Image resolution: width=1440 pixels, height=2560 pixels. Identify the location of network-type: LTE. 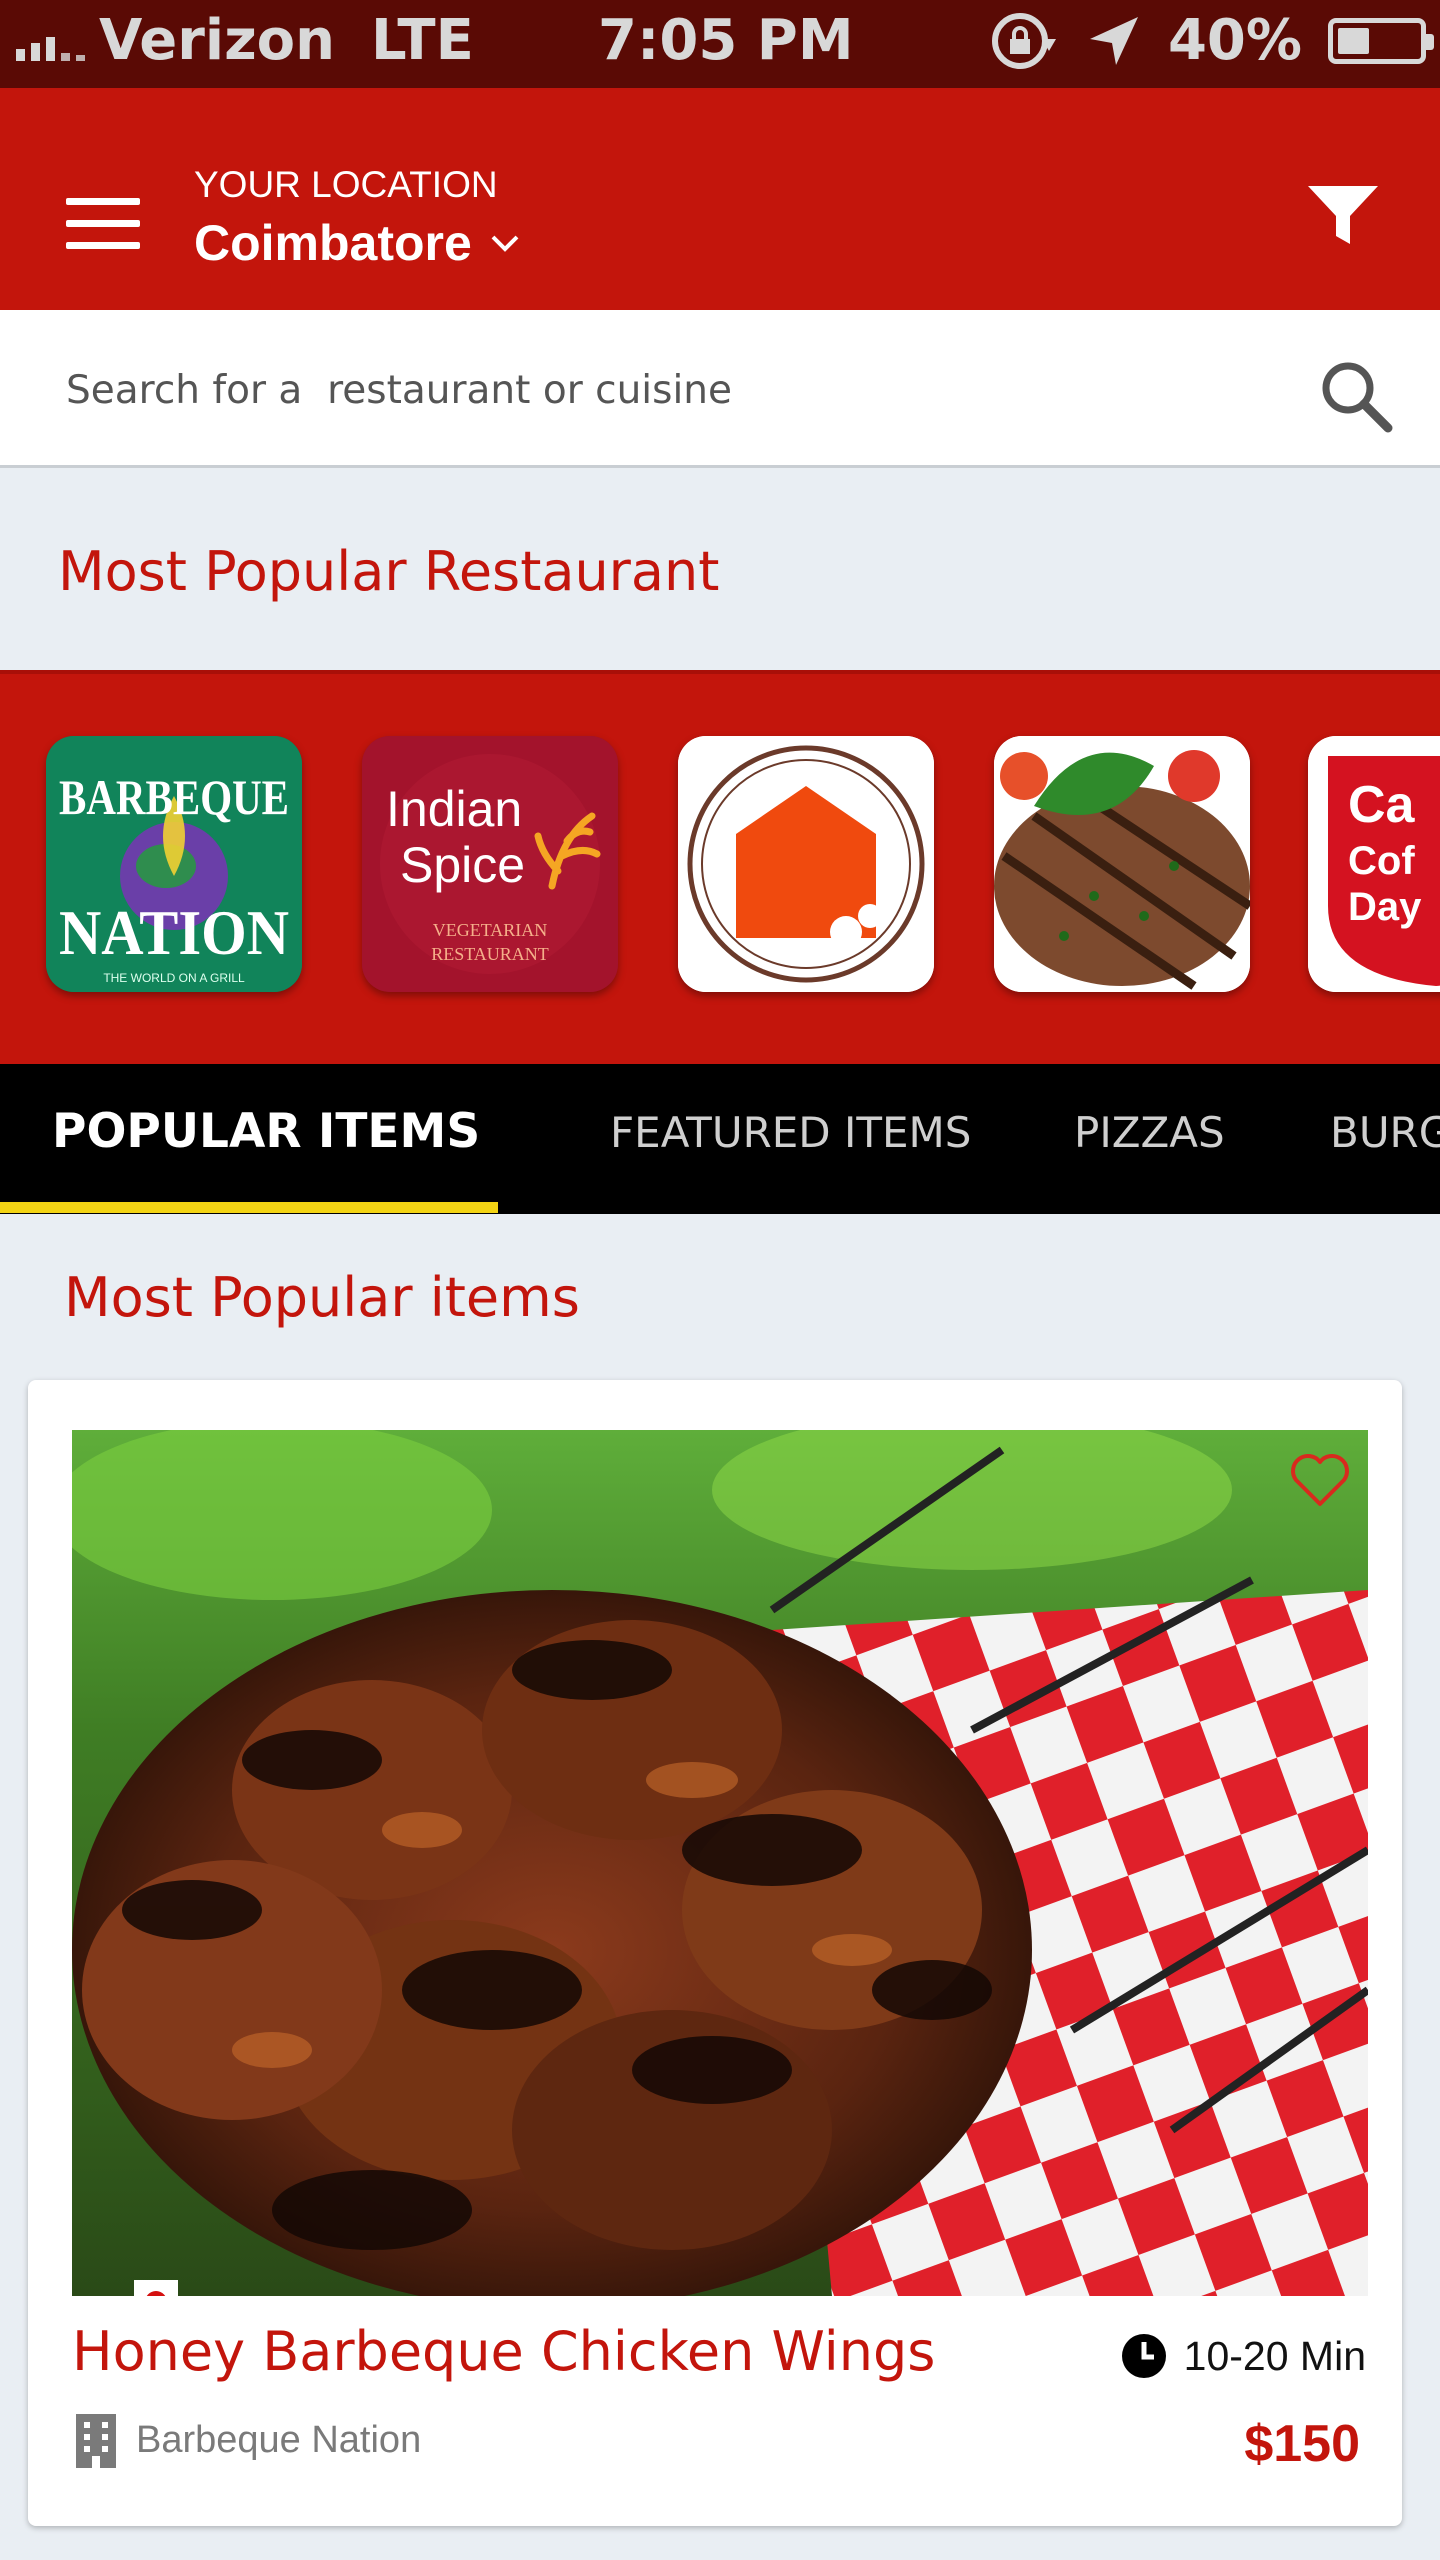
(422, 40).